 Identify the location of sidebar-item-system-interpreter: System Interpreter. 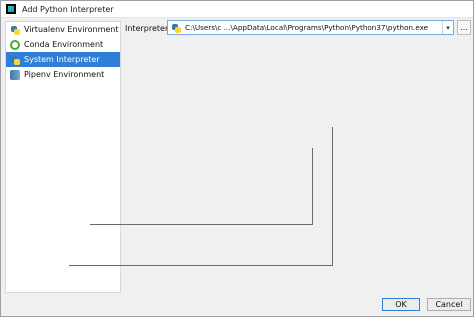
(63, 59).